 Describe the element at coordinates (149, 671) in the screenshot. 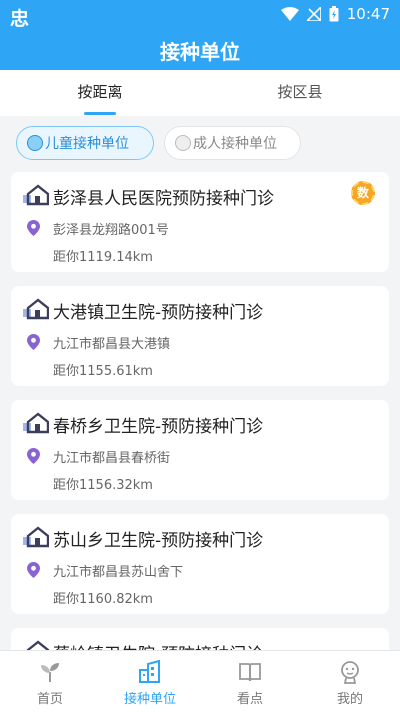

I see `building-icon` at that location.